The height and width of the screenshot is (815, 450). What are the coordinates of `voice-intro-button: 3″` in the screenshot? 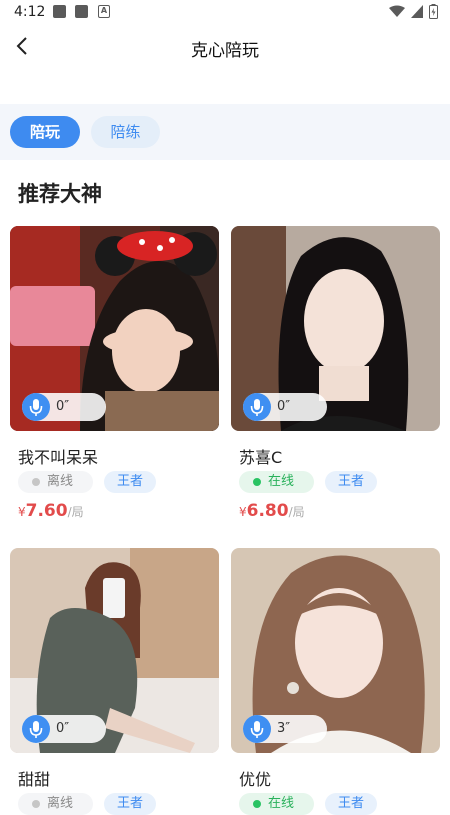 It's located at (285, 729).